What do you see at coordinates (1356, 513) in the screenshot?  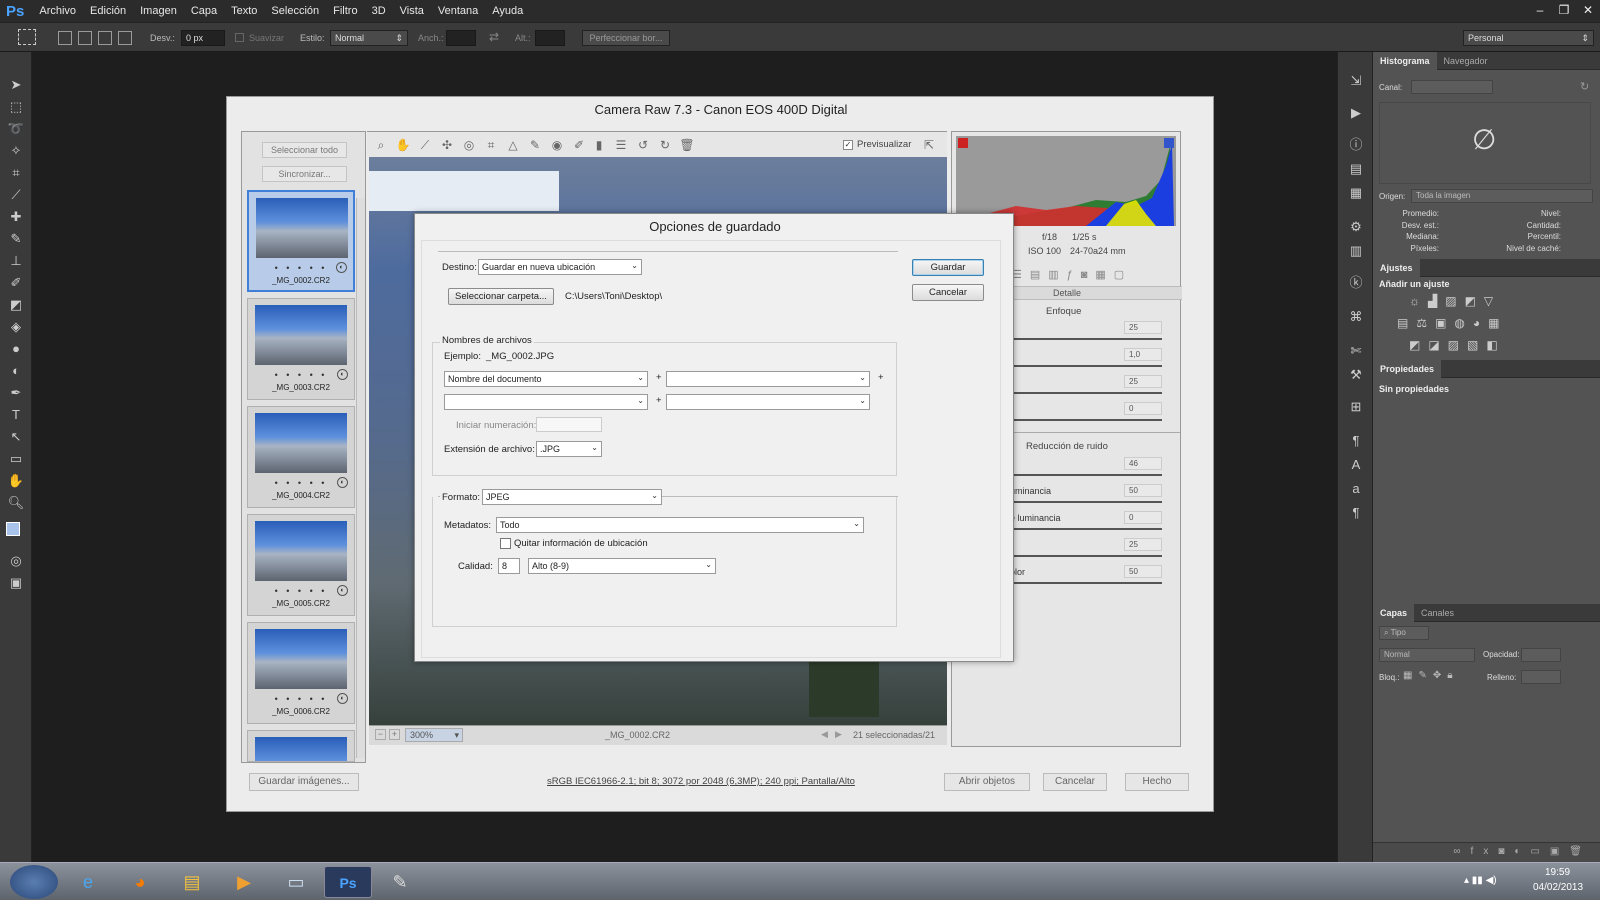 I see `para-styles-icon: ¶` at bounding box center [1356, 513].